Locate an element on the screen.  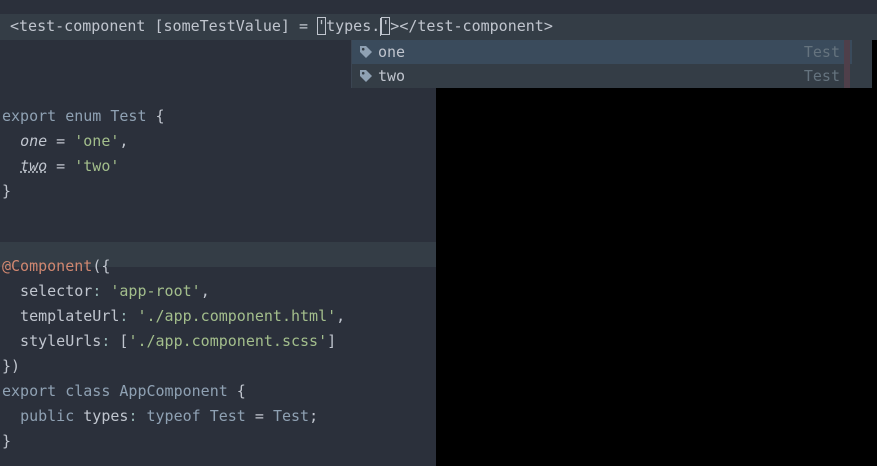
quote-open: ' is located at coordinates (322, 26).